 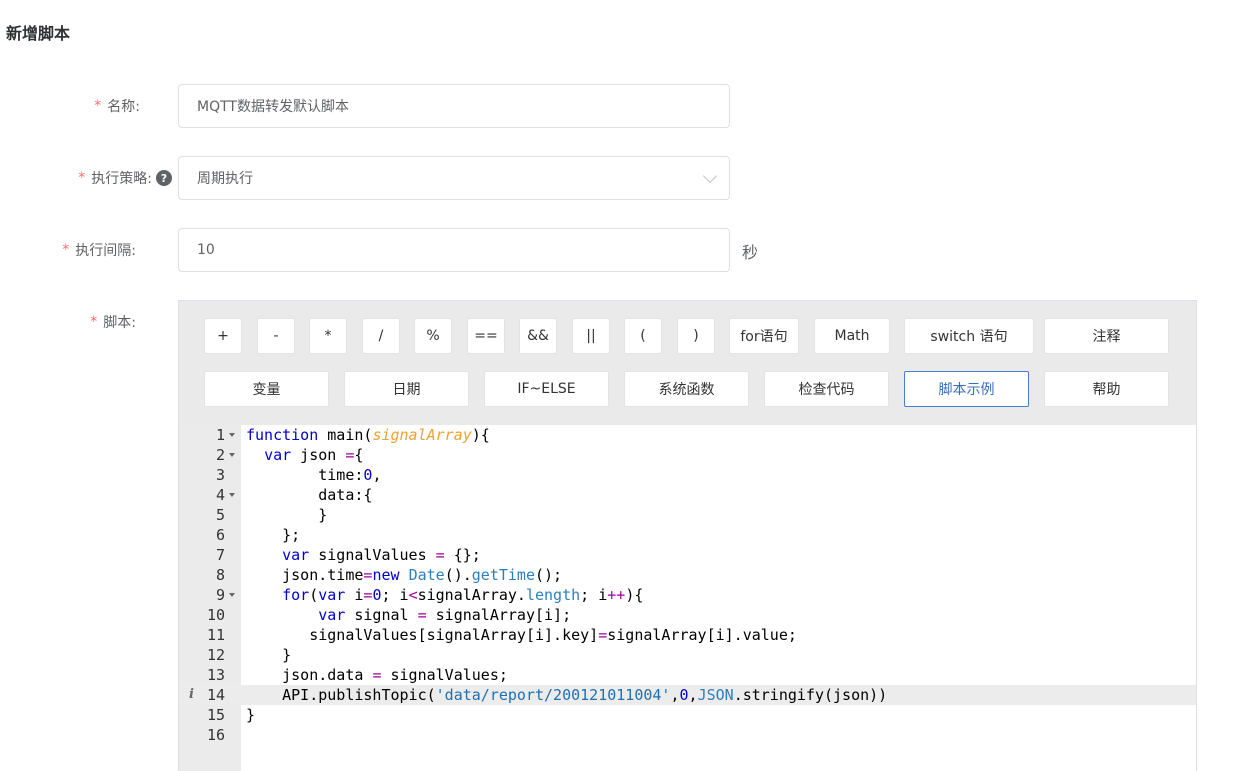 What do you see at coordinates (538, 336) in the screenshot?
I see `toolbar-button: &&` at bounding box center [538, 336].